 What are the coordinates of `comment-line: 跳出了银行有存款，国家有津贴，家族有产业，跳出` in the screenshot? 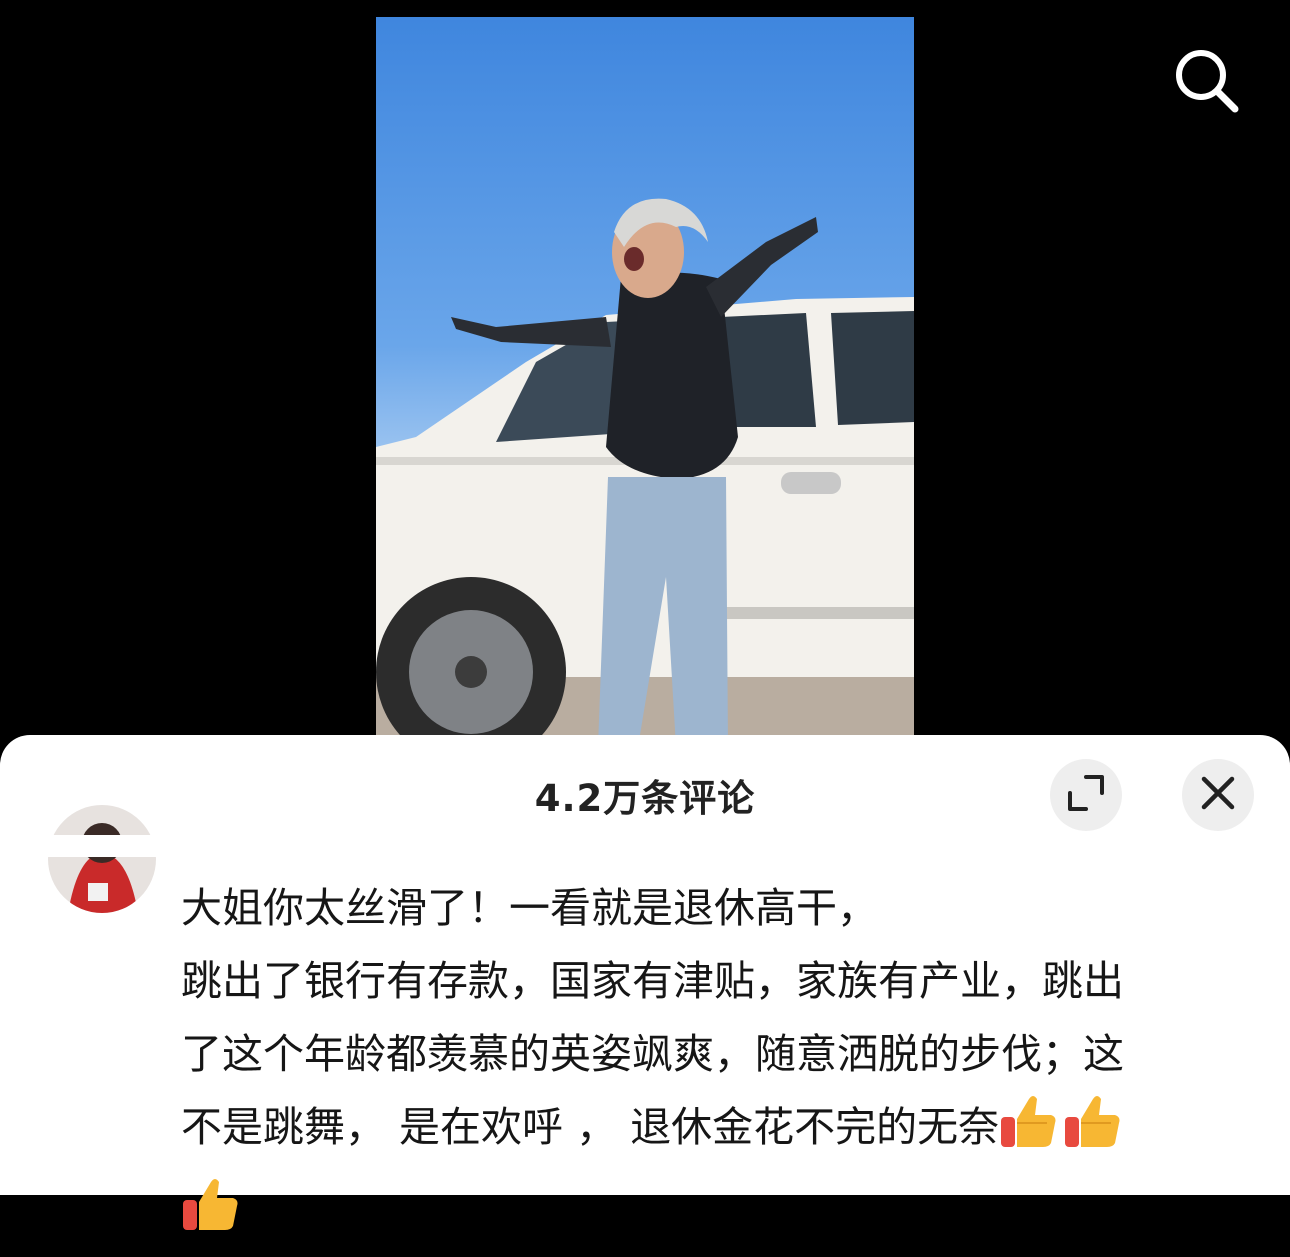 It's located at (652, 981).